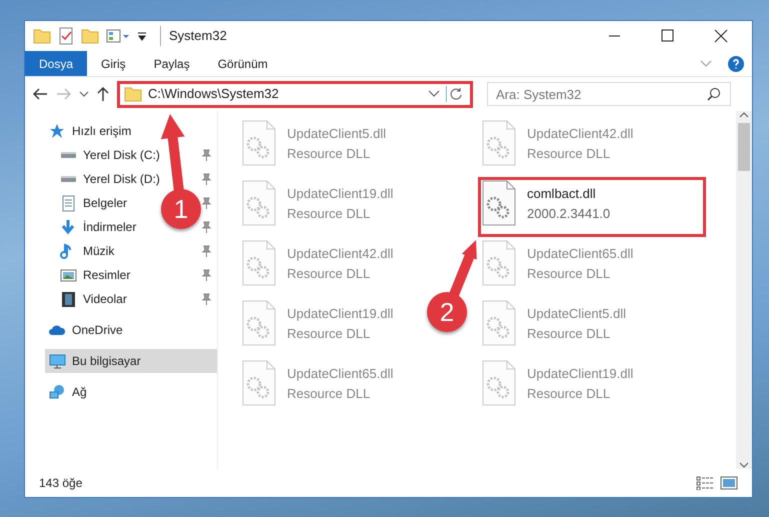 This screenshot has width=769, height=517. I want to click on nav-item: Yerel Disk (C:), so click(110, 155).